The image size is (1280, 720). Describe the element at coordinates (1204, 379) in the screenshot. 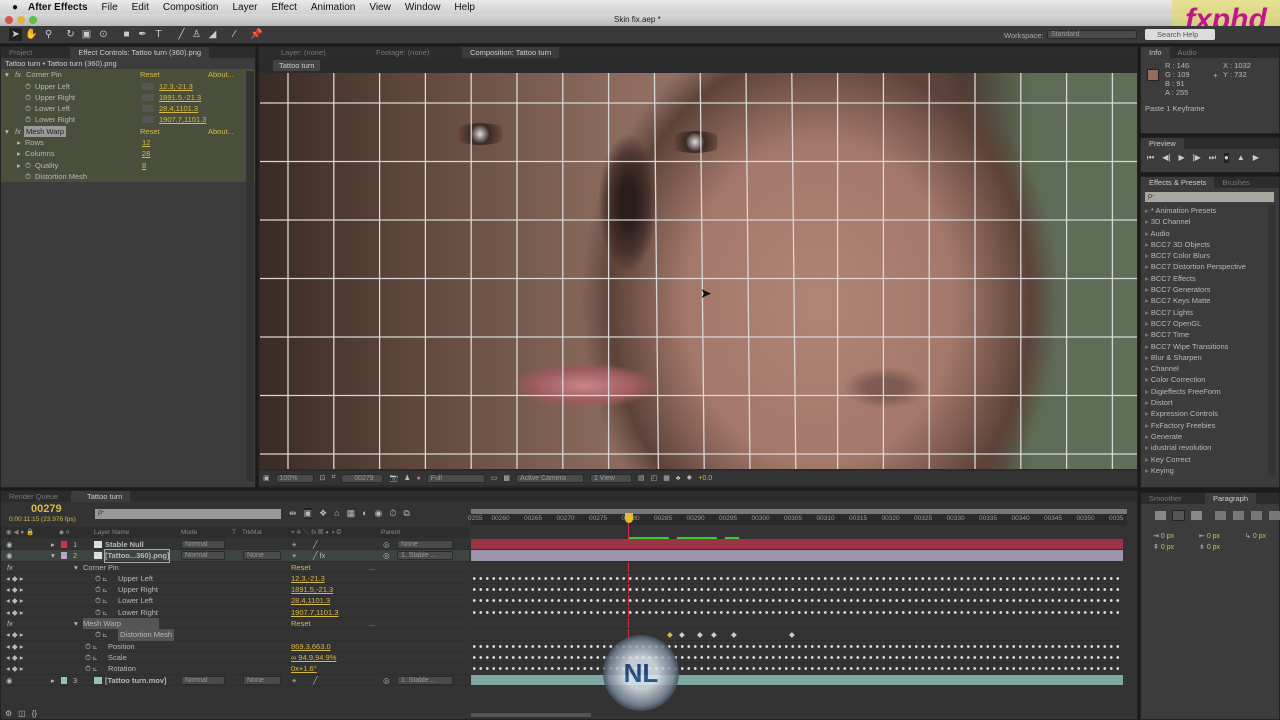

I see `effect-category: ▸ Color Correction` at that location.